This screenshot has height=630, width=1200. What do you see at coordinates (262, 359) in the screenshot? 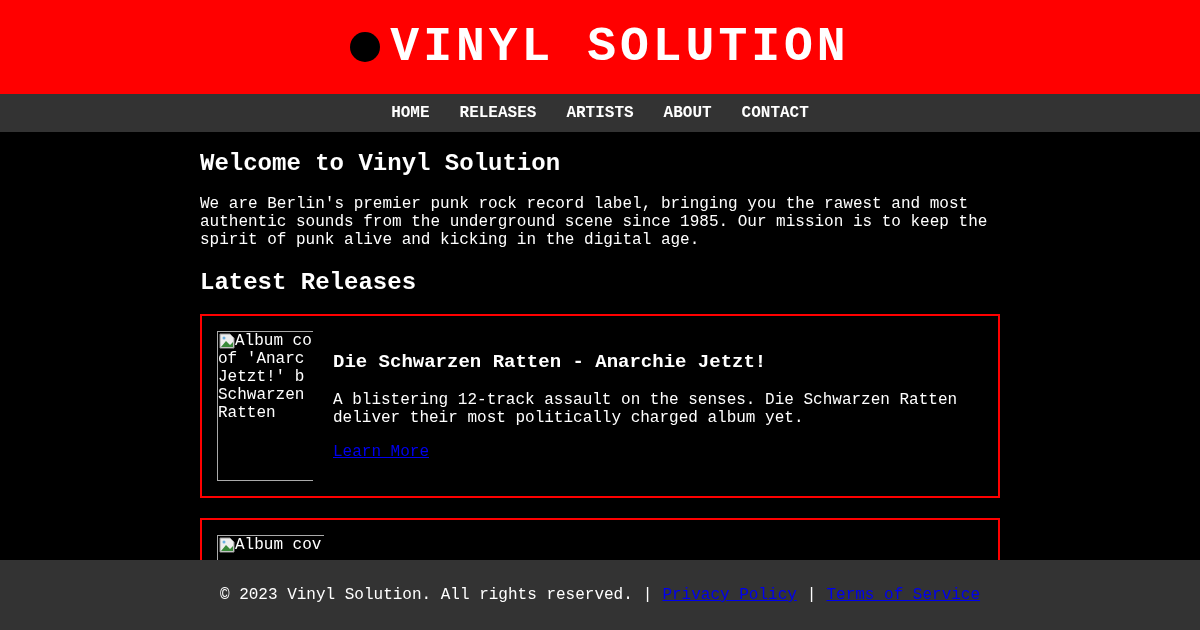
I see `alt-text: of 'Anarc` at bounding box center [262, 359].